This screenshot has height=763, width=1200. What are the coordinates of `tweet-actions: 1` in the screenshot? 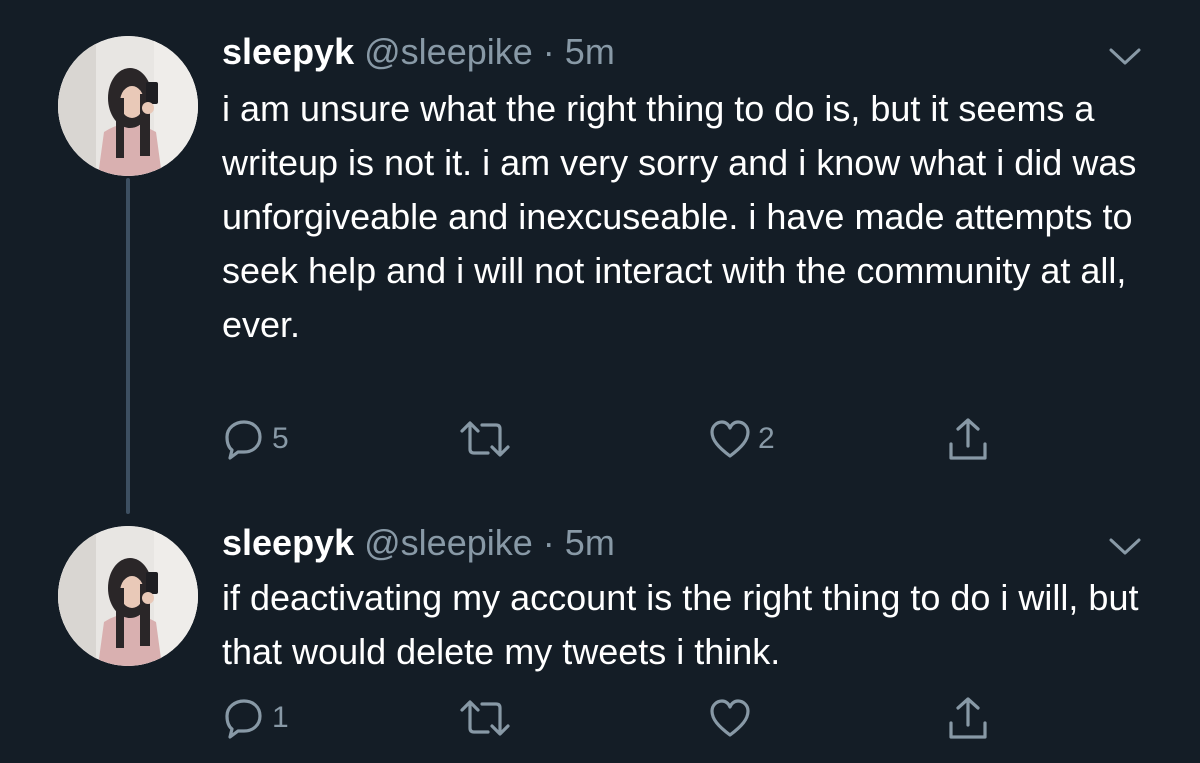 It's located at (622, 718).